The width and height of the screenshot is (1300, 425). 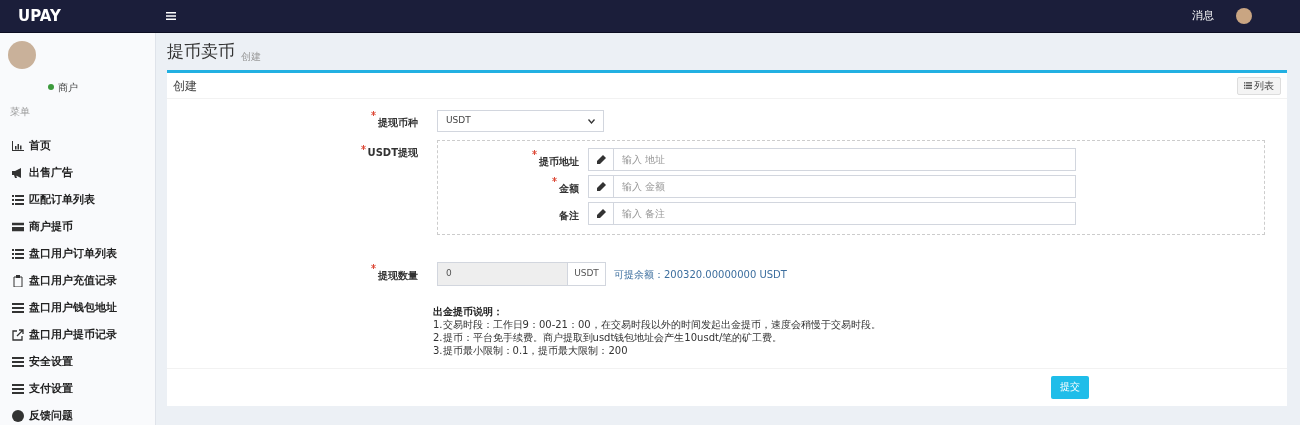 What do you see at coordinates (18, 415) in the screenshot?
I see `circle-icon` at bounding box center [18, 415].